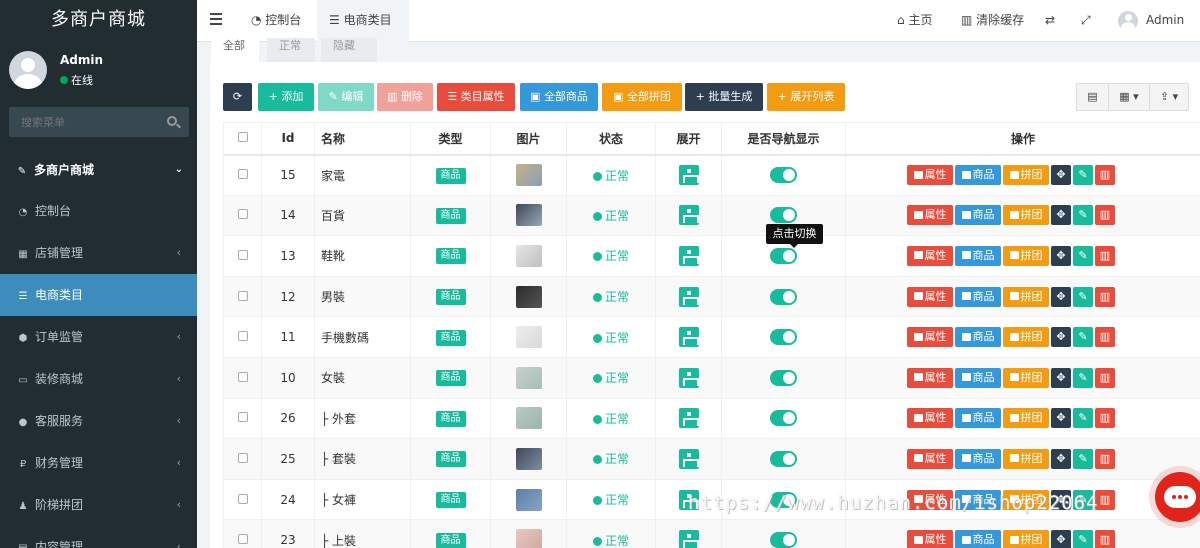 Image resolution: width=1200 pixels, height=548 pixels. Describe the element at coordinates (349, 50) in the screenshot. I see `filter-tab-hidden: 隐藏` at that location.